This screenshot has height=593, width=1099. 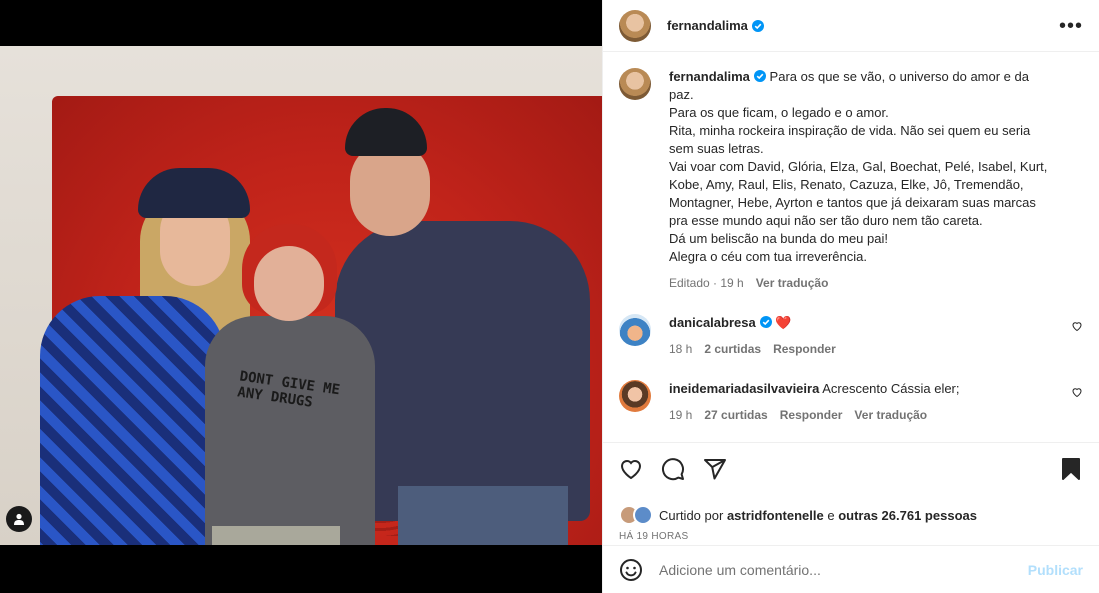 What do you see at coordinates (778, 238) in the screenshot?
I see `caption-text-line: Dá um beliscão na bunda do meu pai!` at bounding box center [778, 238].